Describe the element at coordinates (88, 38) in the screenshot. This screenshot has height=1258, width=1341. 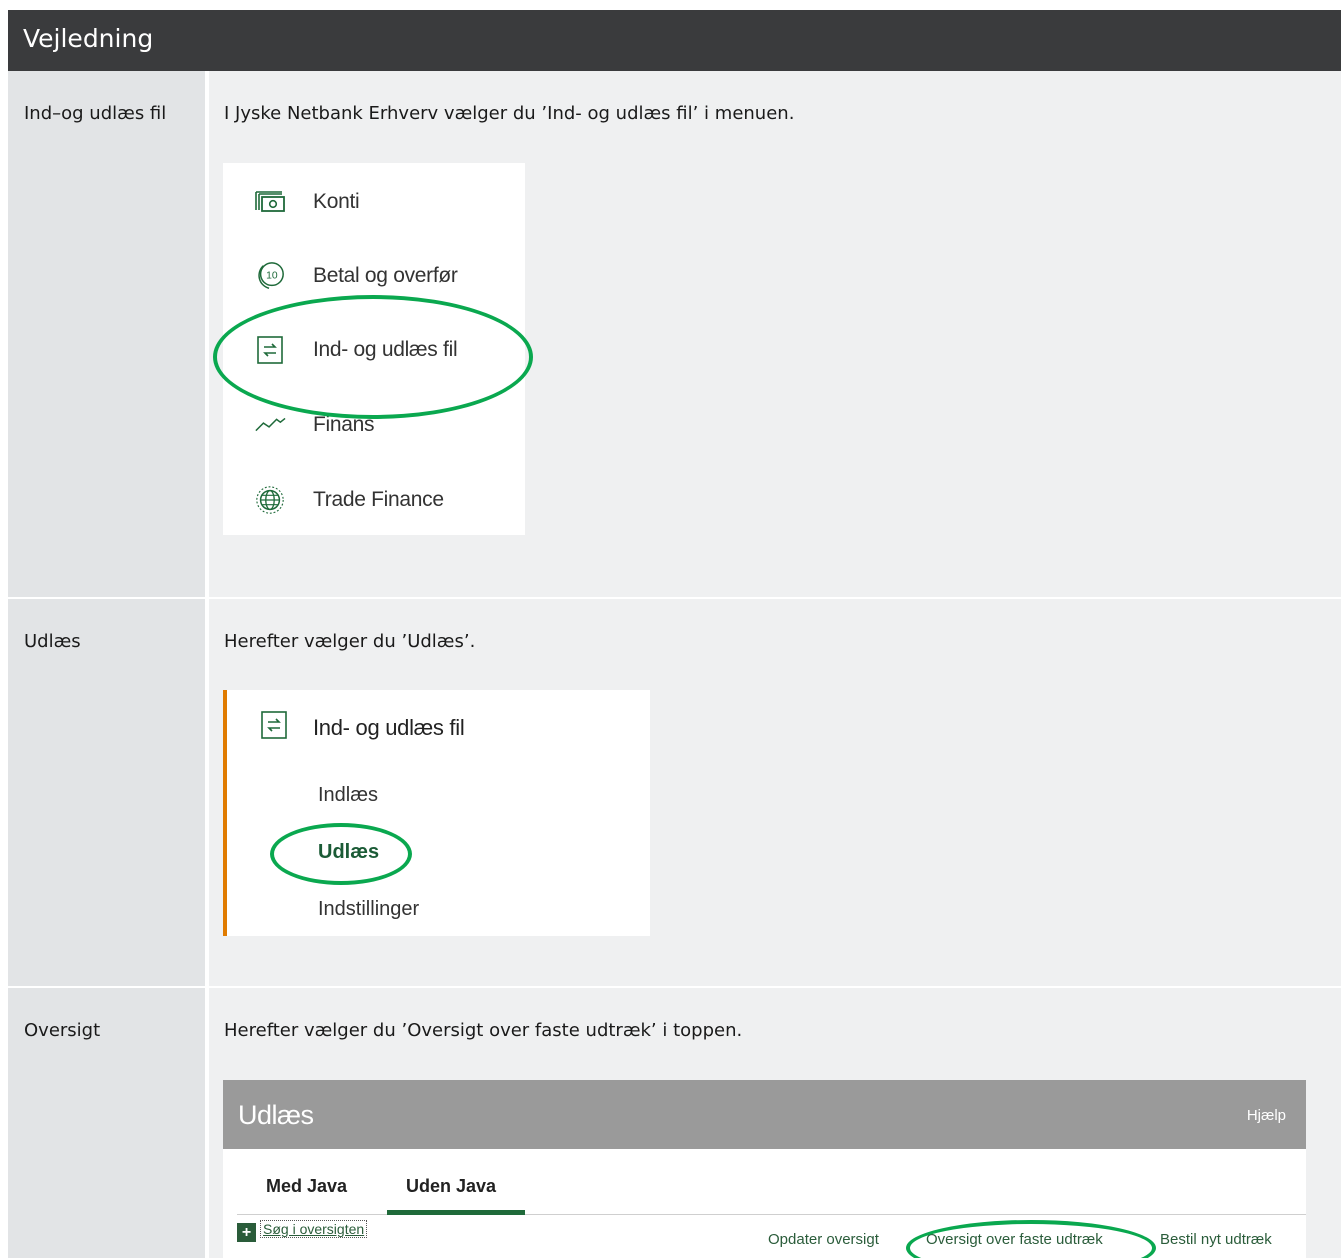
I see `guide-title: Vejledning` at that location.